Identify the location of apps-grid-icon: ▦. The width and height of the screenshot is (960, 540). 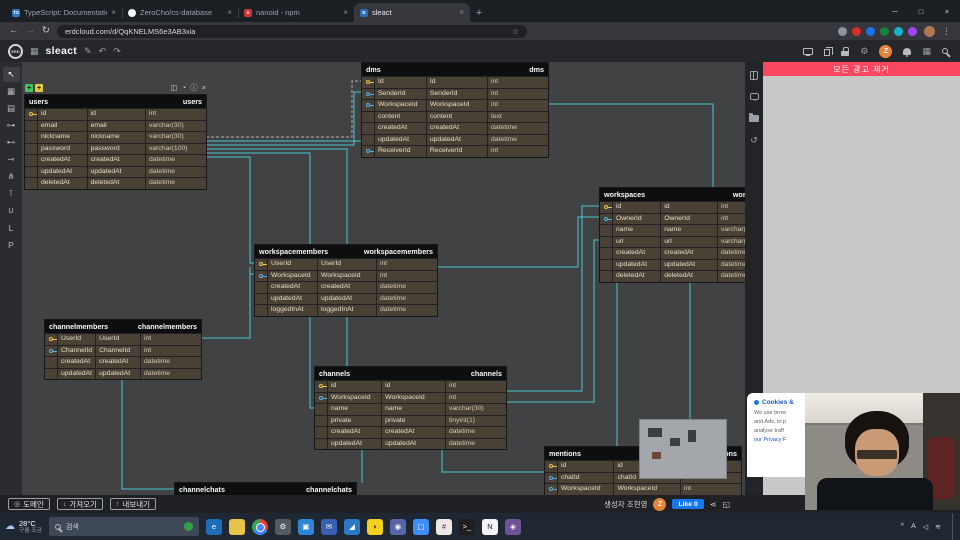
(926, 51).